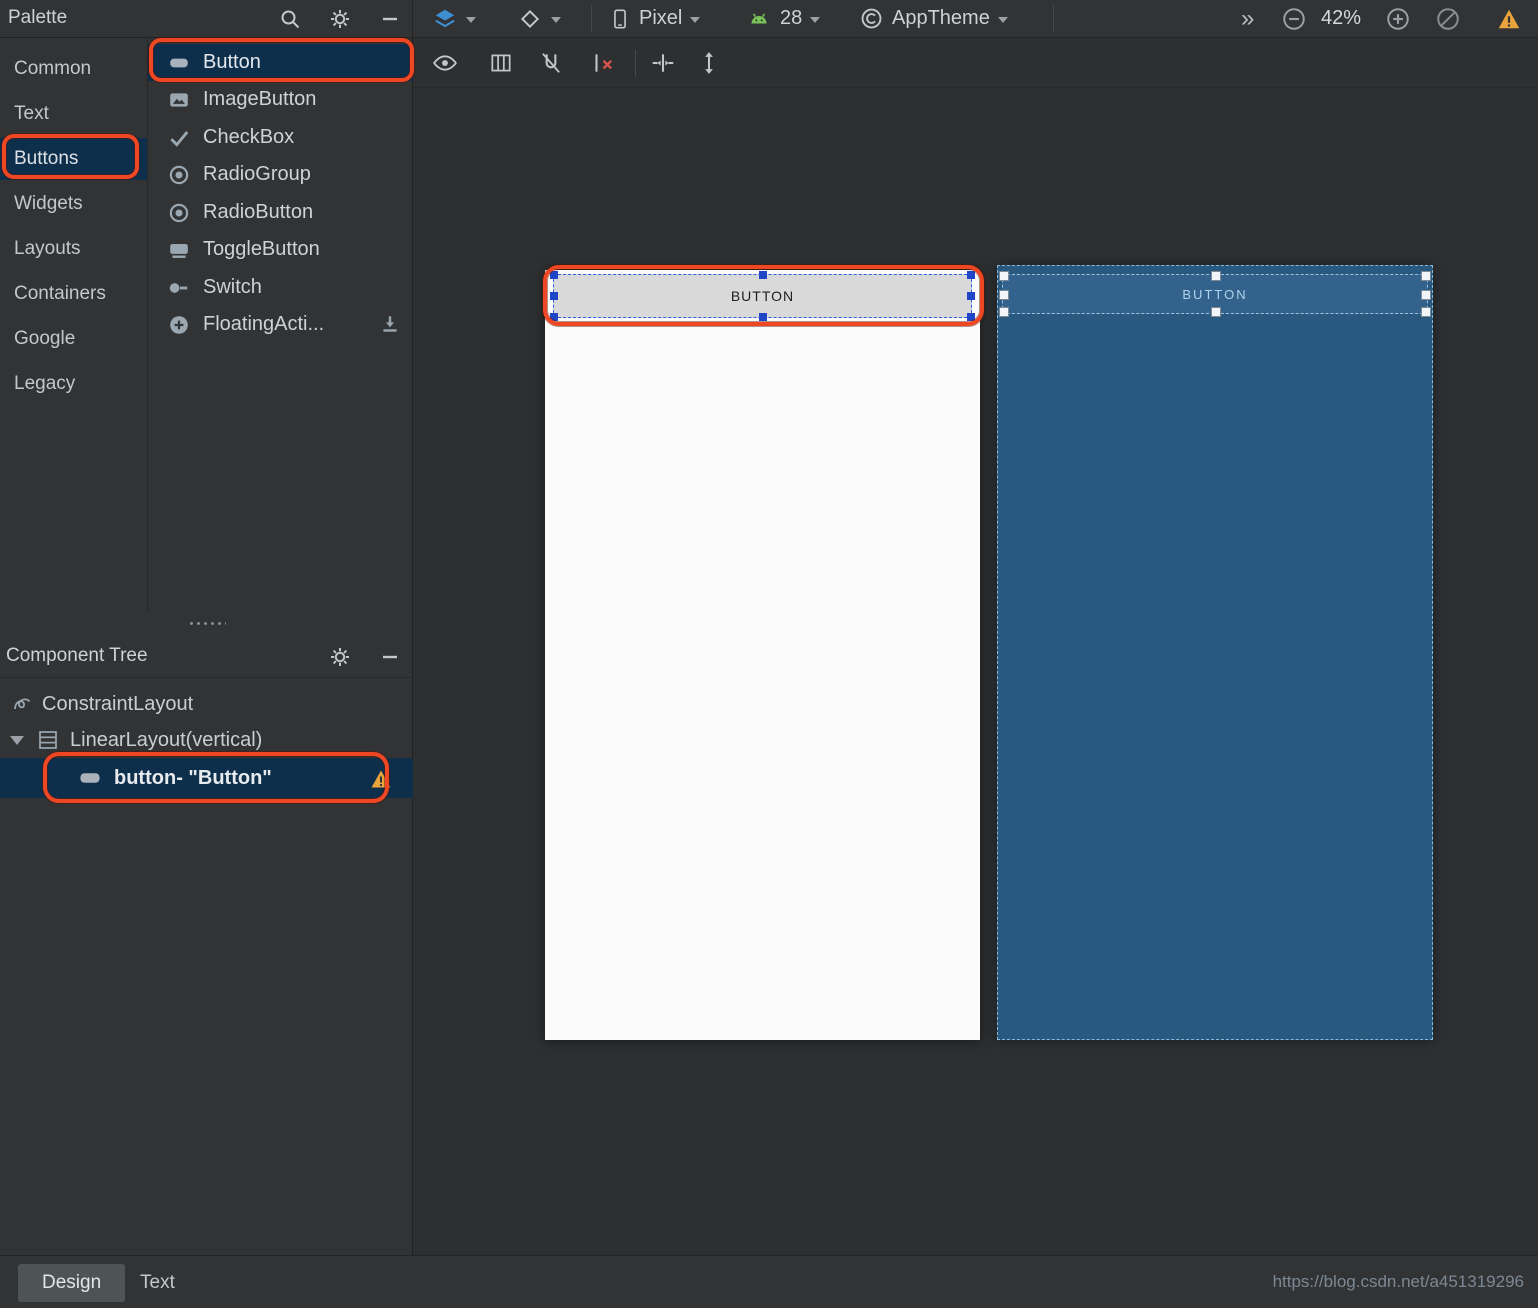 Image resolution: width=1538 pixels, height=1308 pixels. I want to click on button-widget-label: BUTTON, so click(1215, 294).